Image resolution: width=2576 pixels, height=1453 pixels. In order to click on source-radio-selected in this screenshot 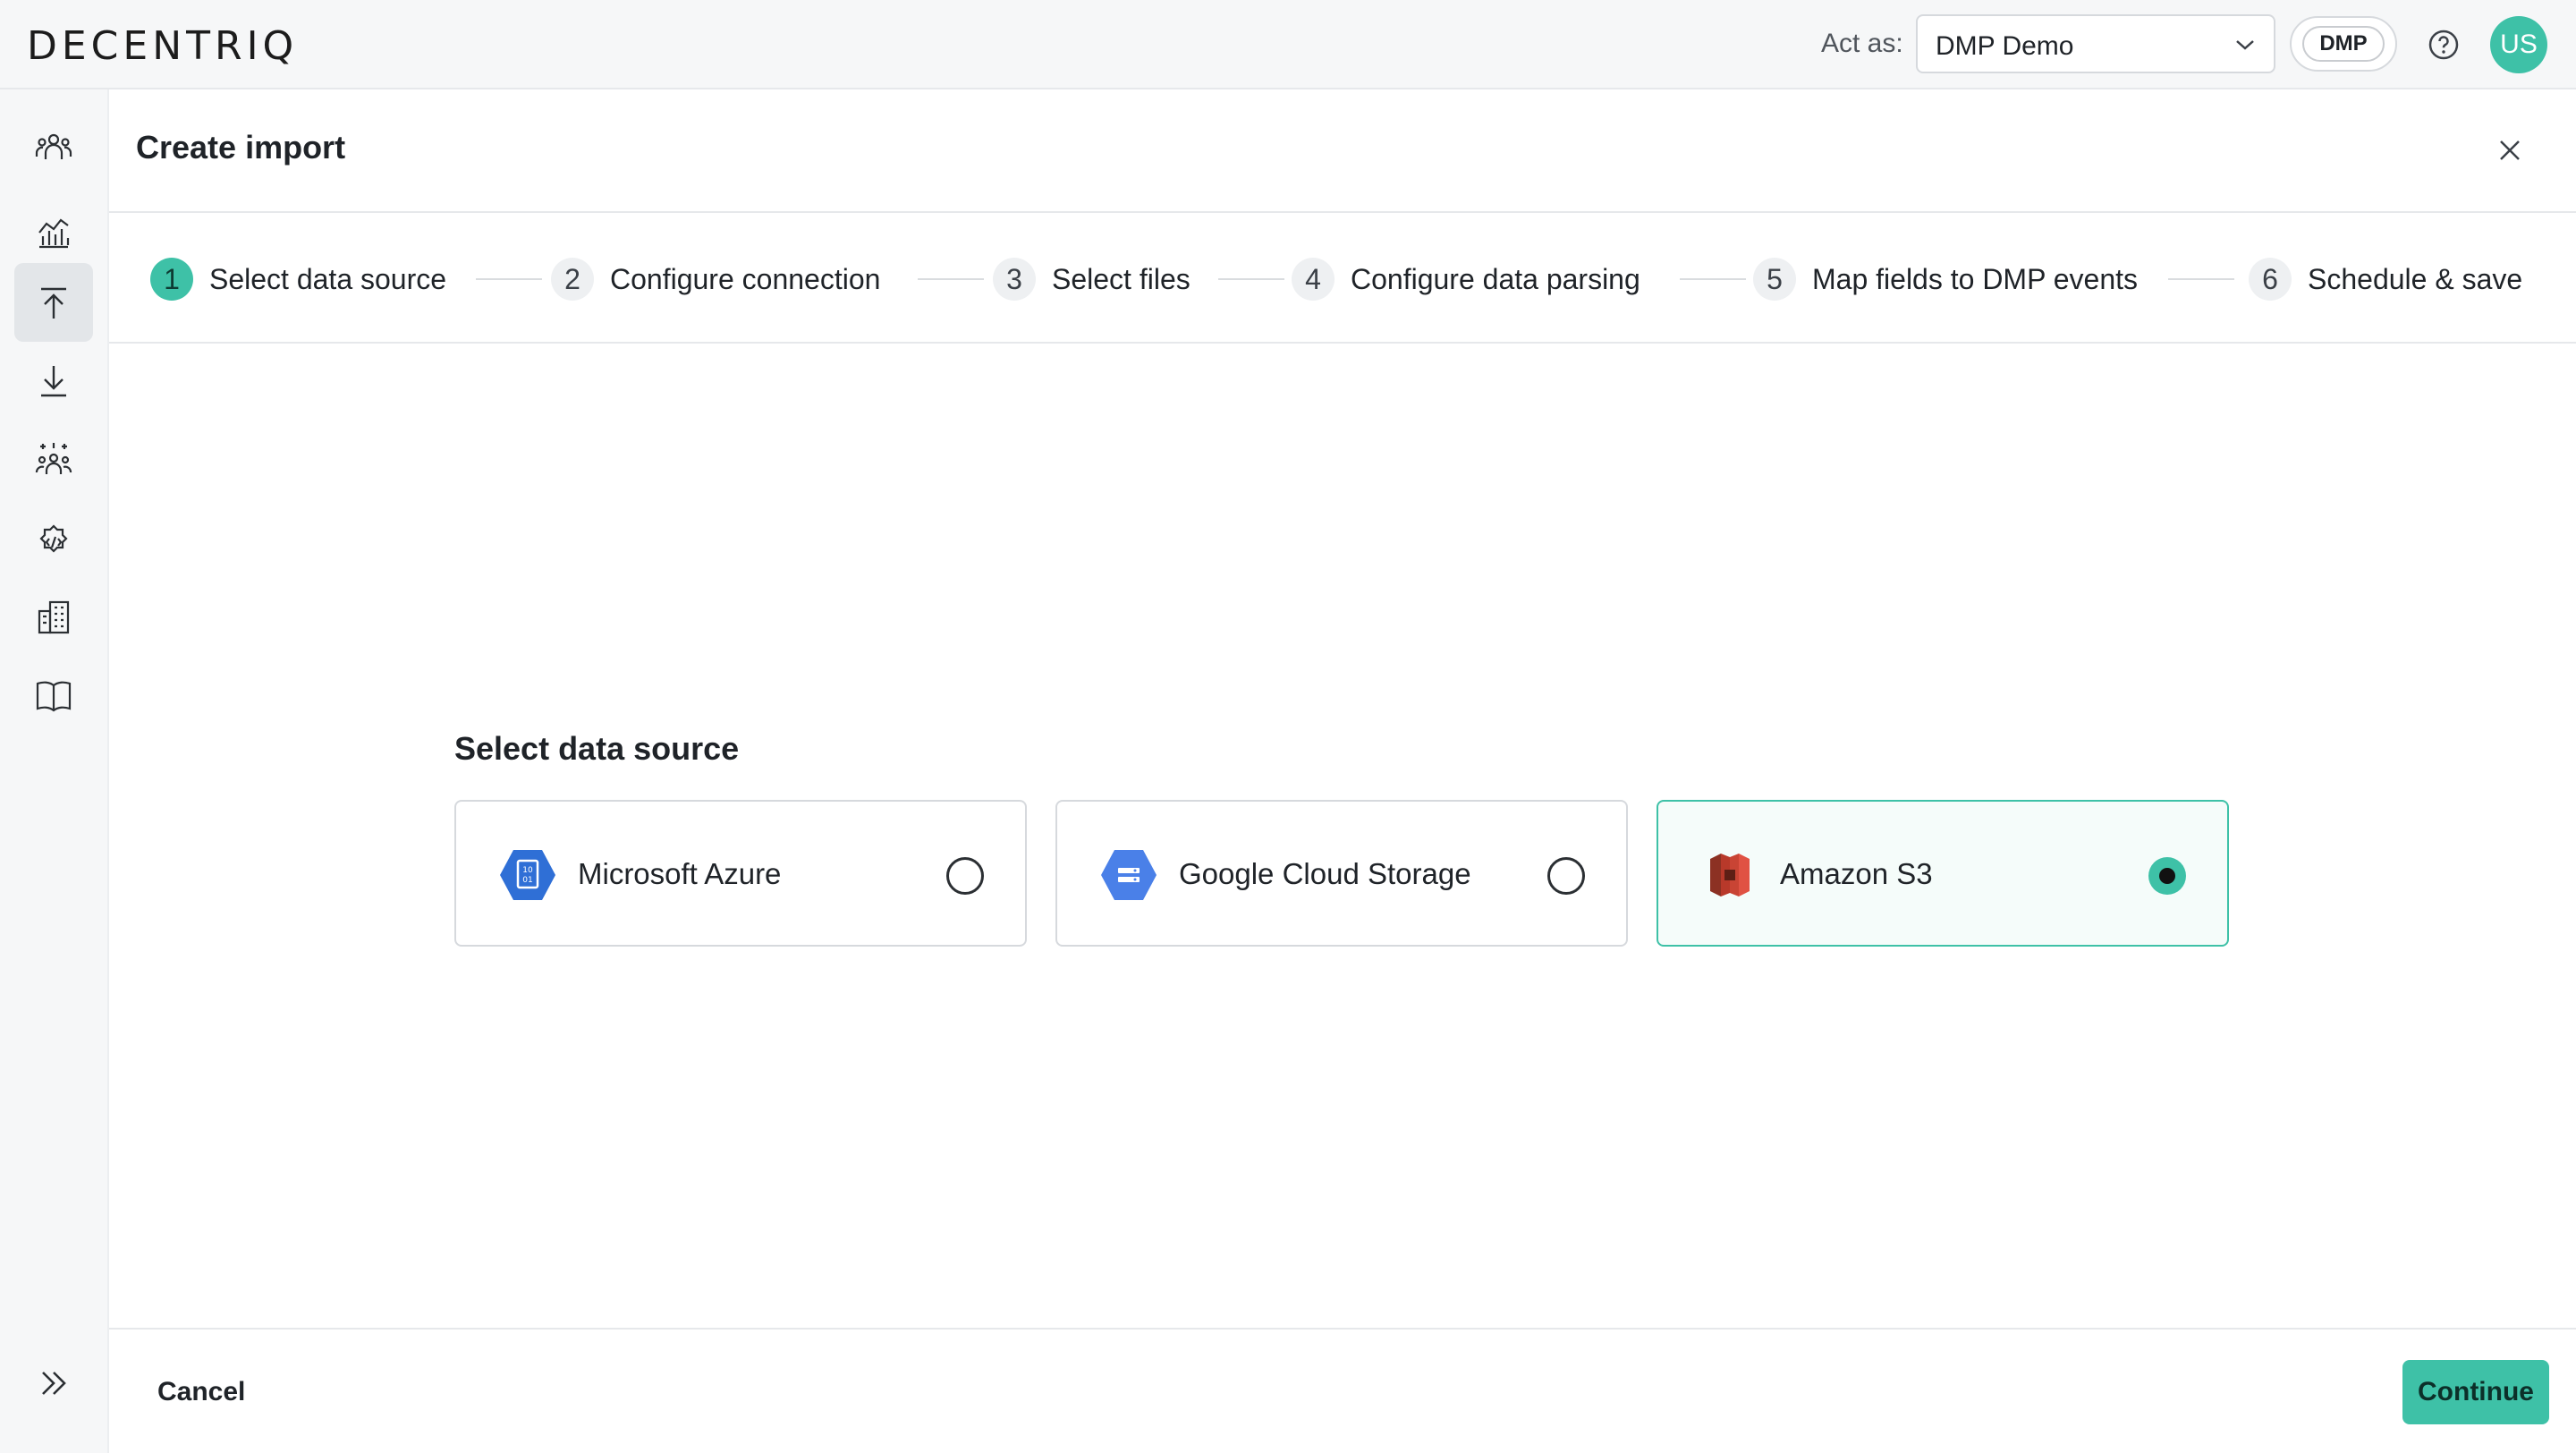, I will do `click(2167, 876)`.